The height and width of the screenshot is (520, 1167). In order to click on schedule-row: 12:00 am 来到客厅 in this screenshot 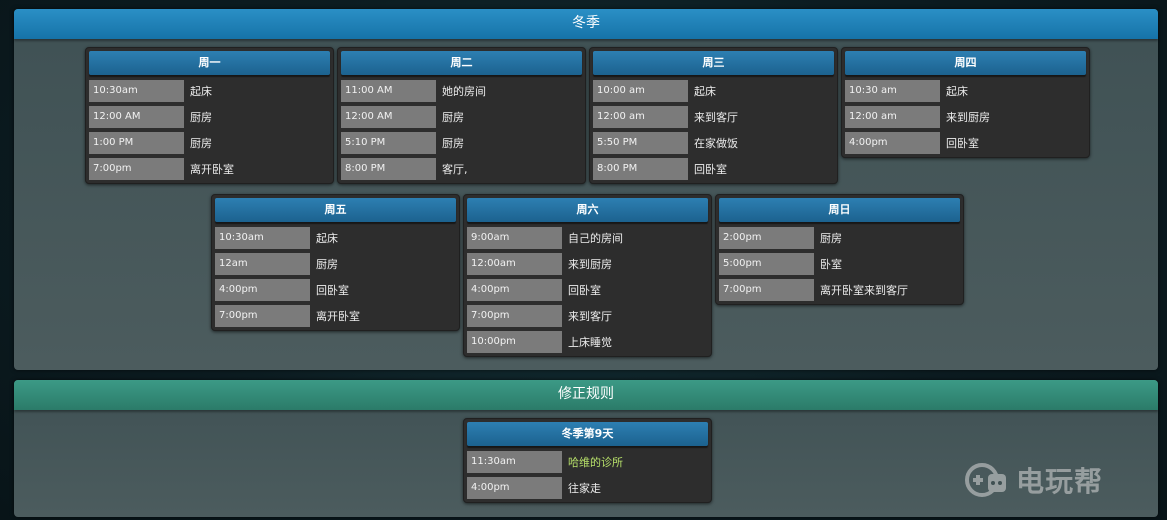, I will do `click(713, 116)`.